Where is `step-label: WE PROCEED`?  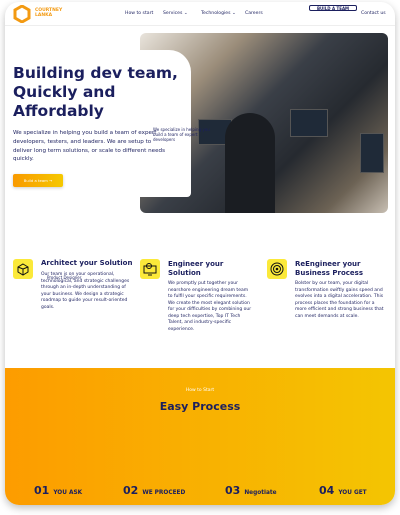 step-label: WE PROCEED is located at coordinates (164, 493).